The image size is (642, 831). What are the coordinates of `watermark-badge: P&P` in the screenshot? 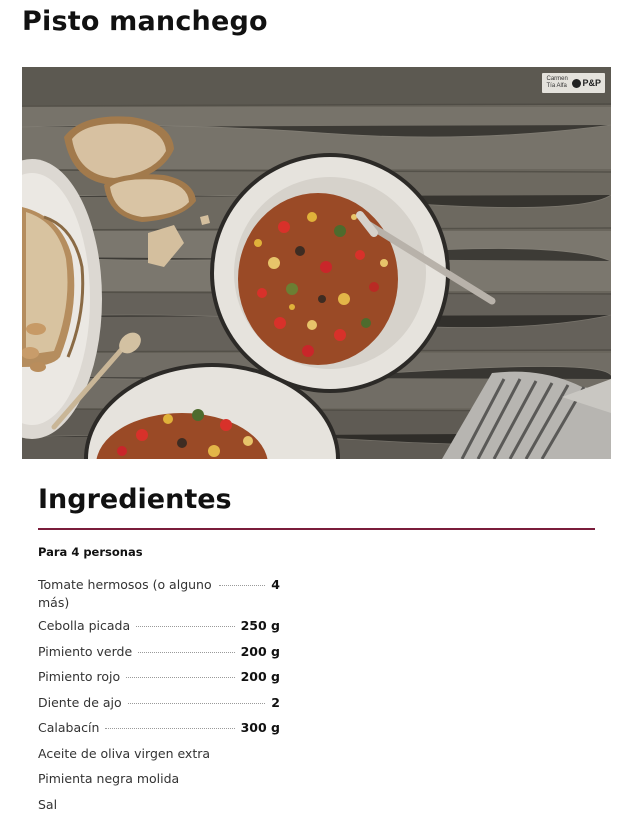 It's located at (586, 82).